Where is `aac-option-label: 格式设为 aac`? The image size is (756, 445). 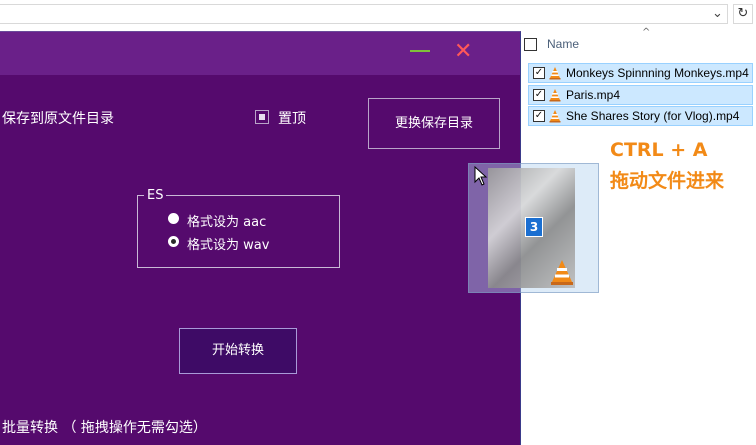 aac-option-label: 格式设为 aac is located at coordinates (226, 220).